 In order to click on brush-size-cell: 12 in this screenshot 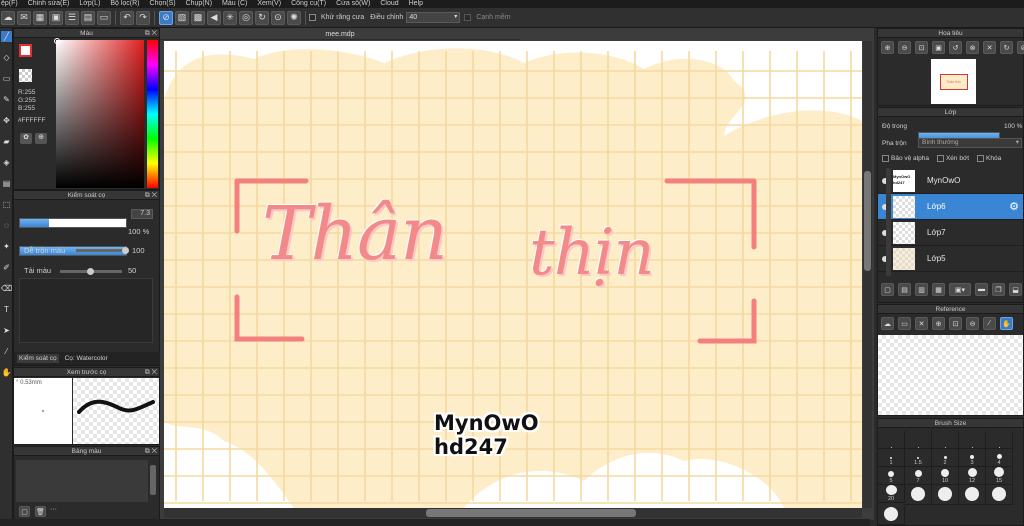, I will do `click(972, 476)`.